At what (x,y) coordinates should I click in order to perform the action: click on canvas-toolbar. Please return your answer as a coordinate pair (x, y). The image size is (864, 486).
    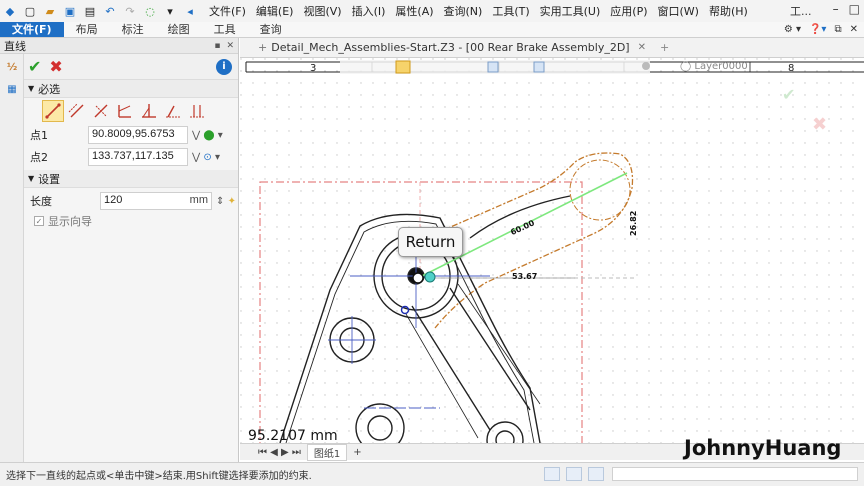
    Looking at the image, I should click on (495, 67).